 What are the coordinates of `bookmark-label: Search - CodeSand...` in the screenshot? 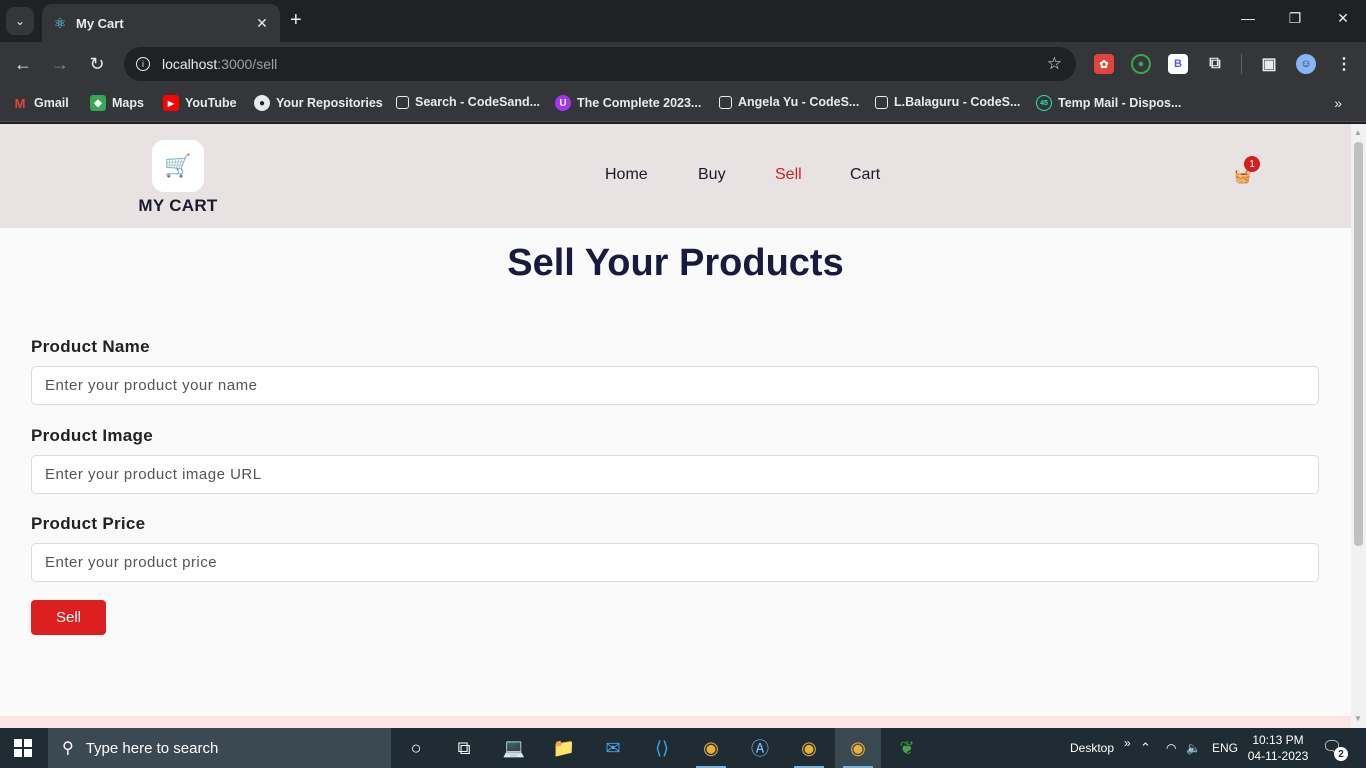 It's located at (478, 102).